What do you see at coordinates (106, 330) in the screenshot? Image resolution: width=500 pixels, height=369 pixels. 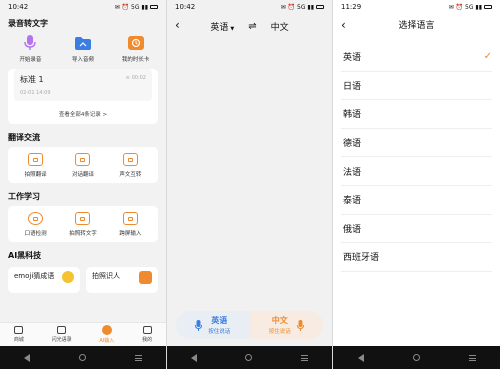 I see `ai-input-icon` at bounding box center [106, 330].